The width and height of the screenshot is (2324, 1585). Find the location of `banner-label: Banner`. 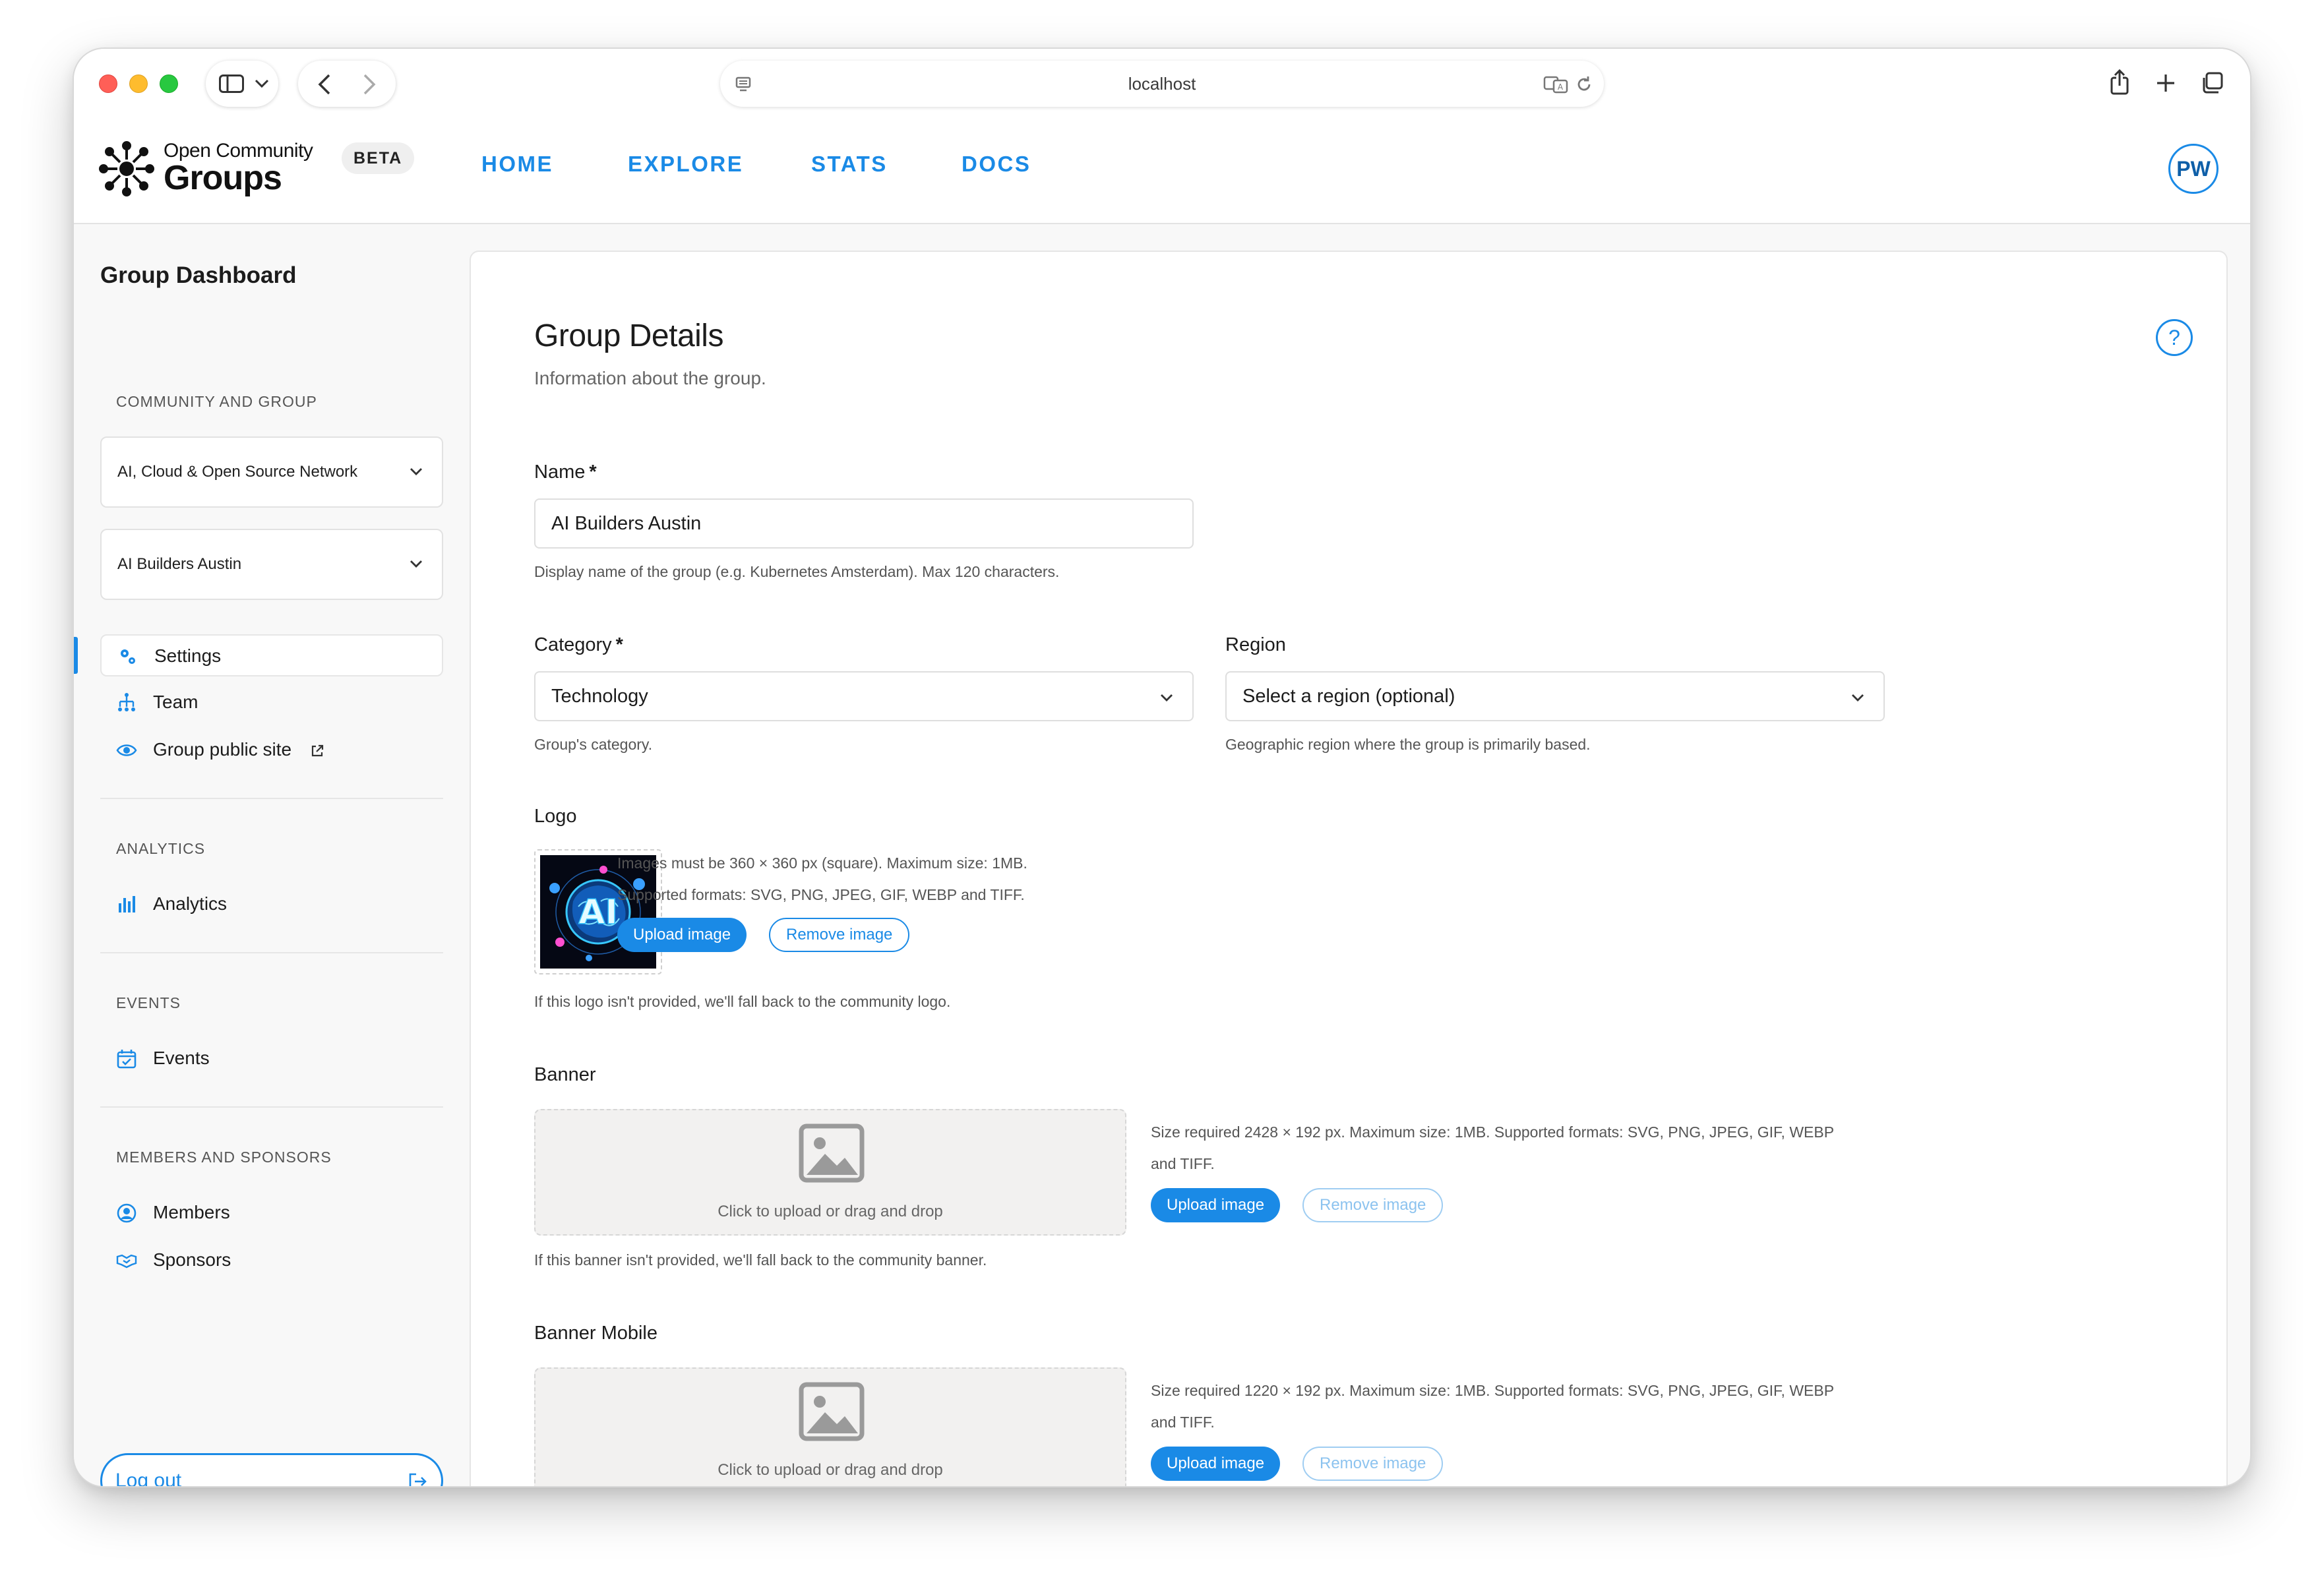

banner-label: Banner is located at coordinates (565, 1074).